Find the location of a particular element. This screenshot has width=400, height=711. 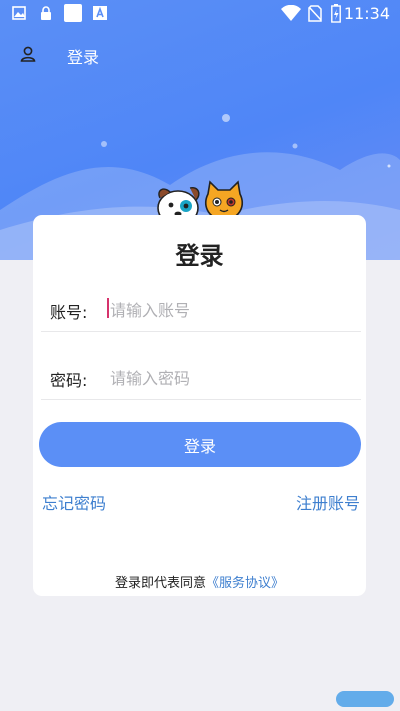

account-row: 账号: is located at coordinates (201, 309).